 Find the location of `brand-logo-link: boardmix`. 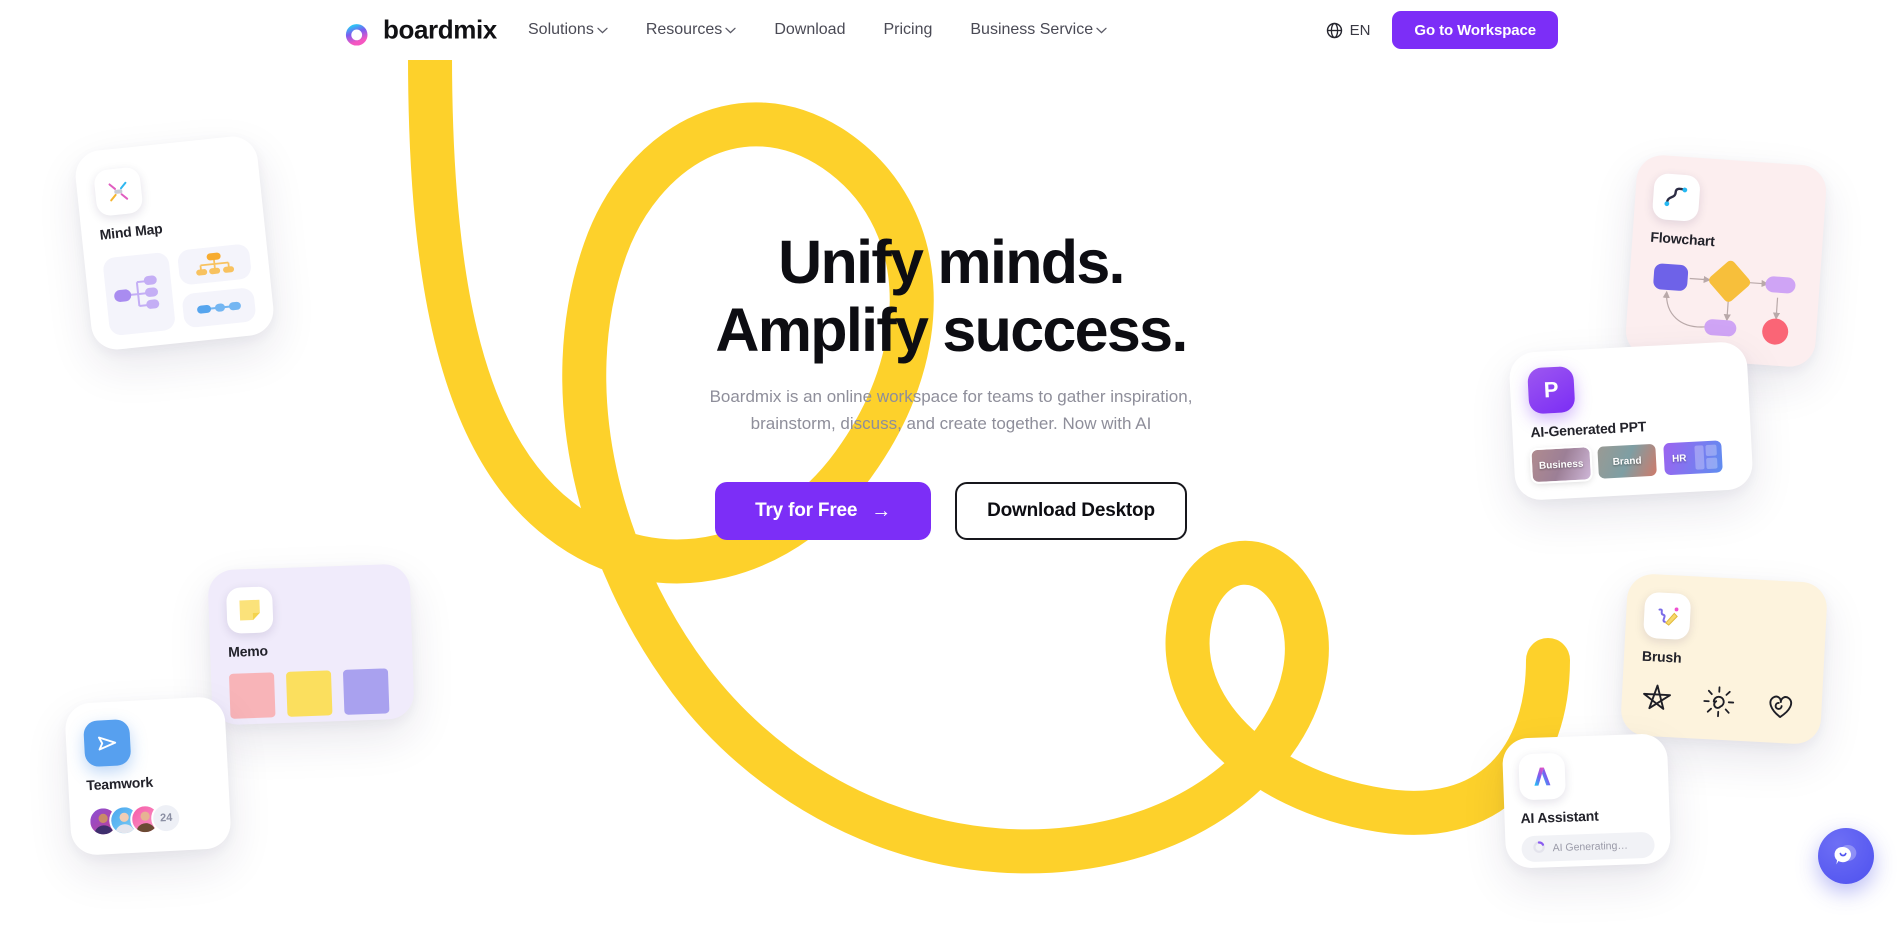

brand-logo-link: boardmix is located at coordinates (420, 30).